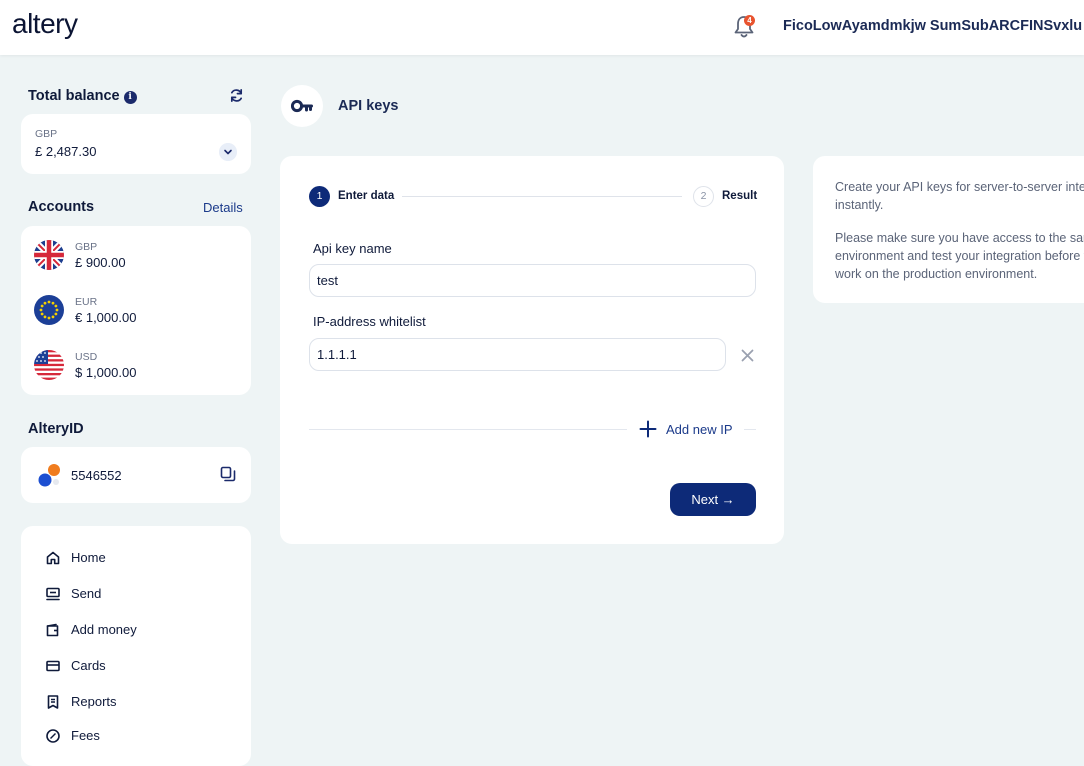 The width and height of the screenshot is (1084, 766). What do you see at coordinates (52, 630) in the screenshot?
I see `wallet-icon` at bounding box center [52, 630].